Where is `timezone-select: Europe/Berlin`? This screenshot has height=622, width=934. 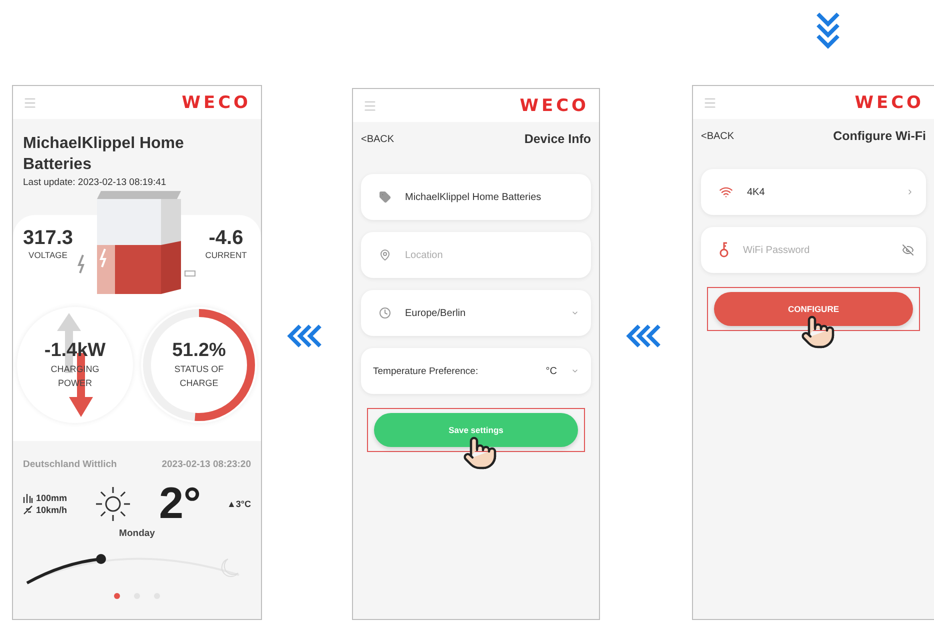 timezone-select: Europe/Berlin is located at coordinates (476, 313).